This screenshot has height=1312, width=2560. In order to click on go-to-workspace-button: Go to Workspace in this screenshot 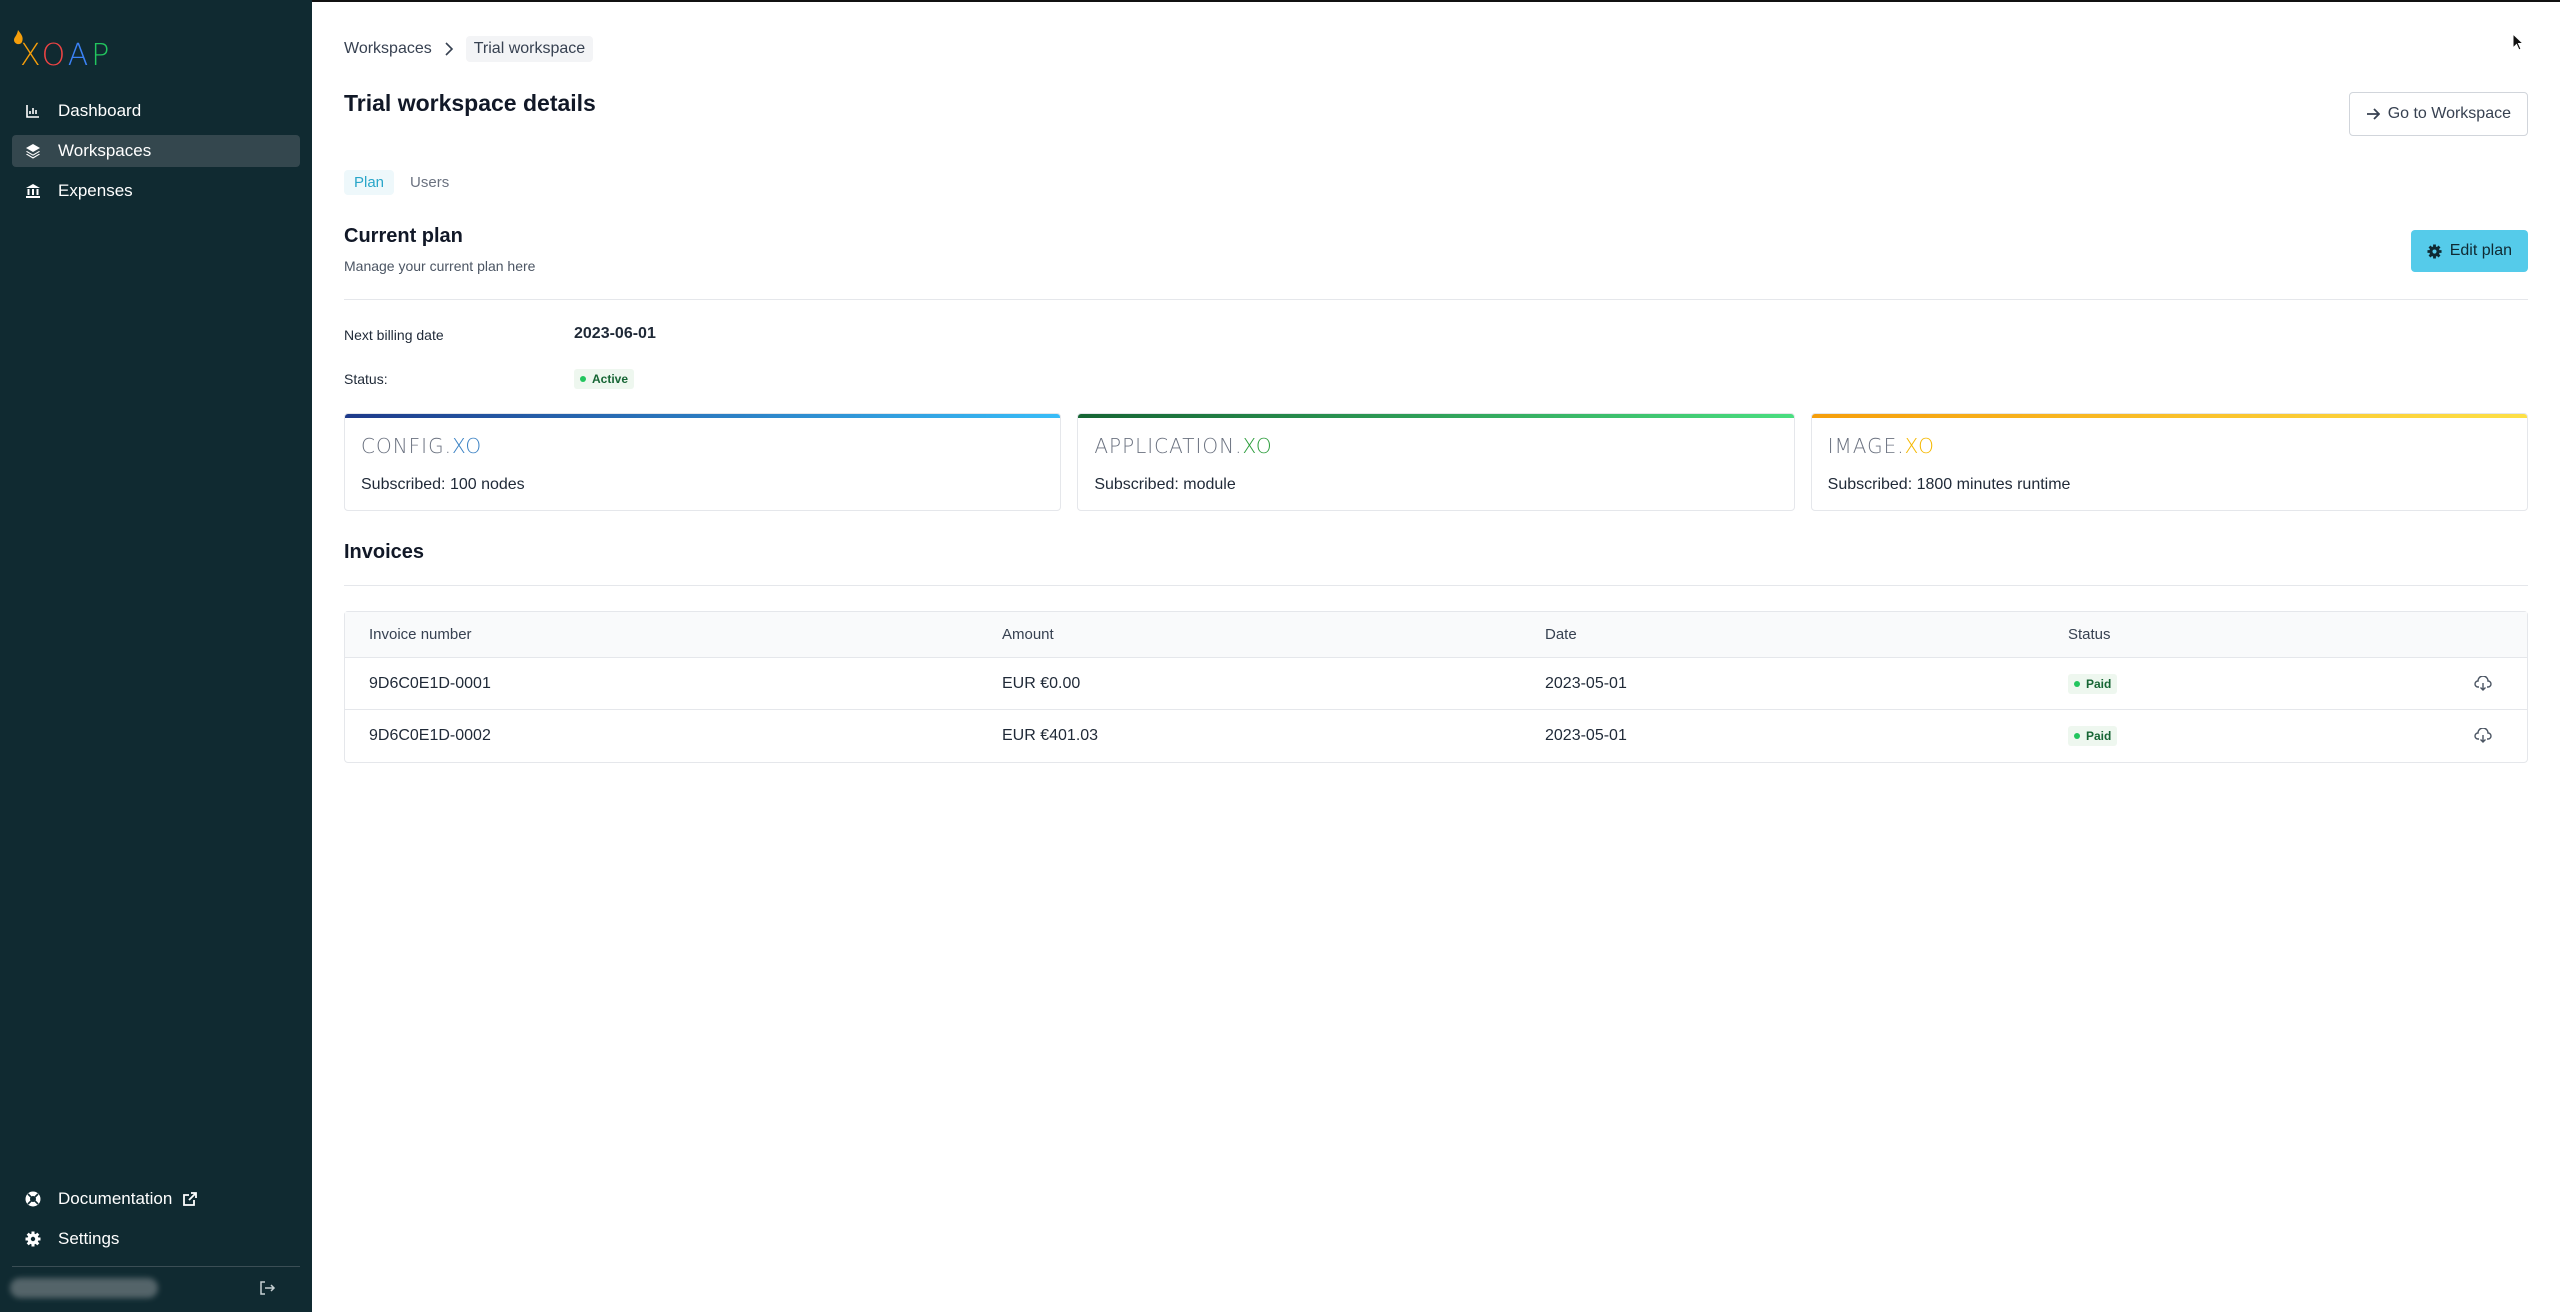, I will do `click(2438, 114)`.